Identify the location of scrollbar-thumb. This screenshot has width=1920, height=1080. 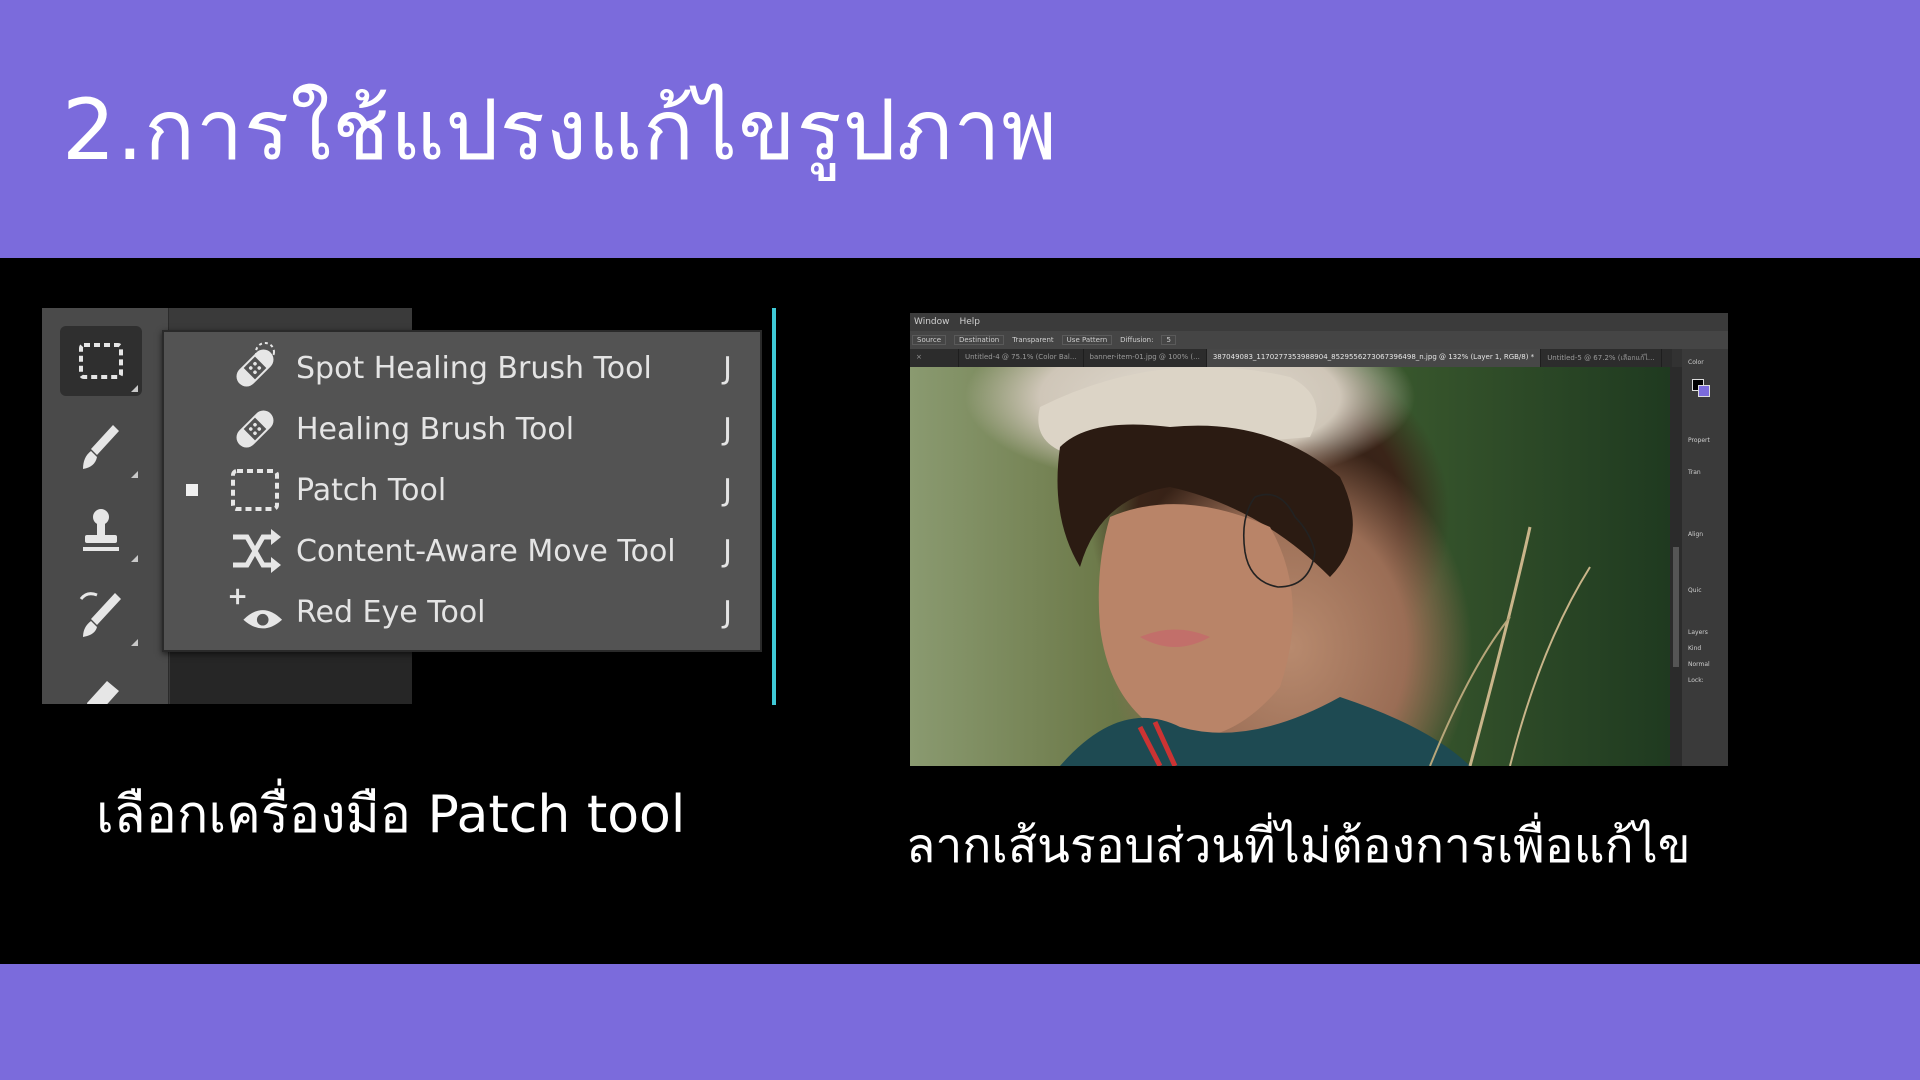
(1676, 607).